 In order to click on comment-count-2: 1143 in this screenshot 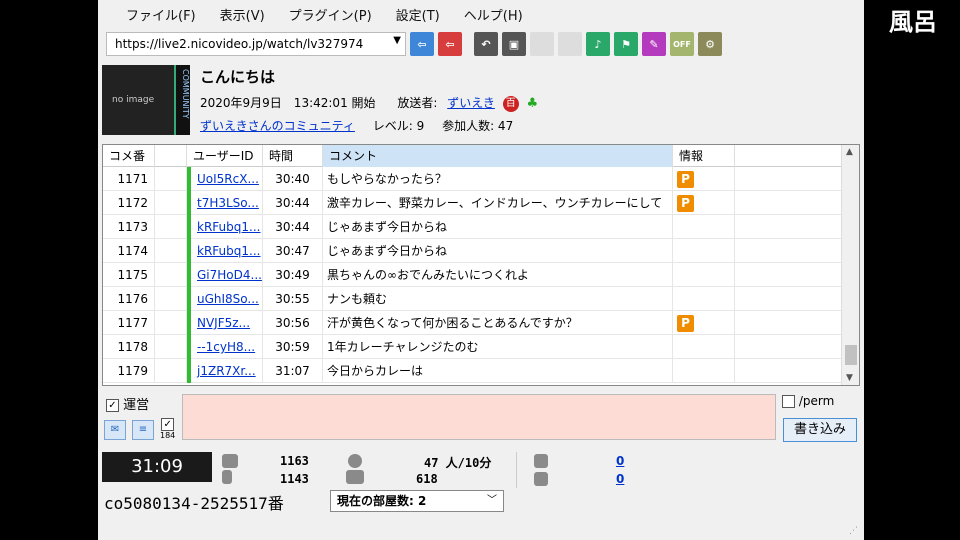, I will do `click(294, 479)`.